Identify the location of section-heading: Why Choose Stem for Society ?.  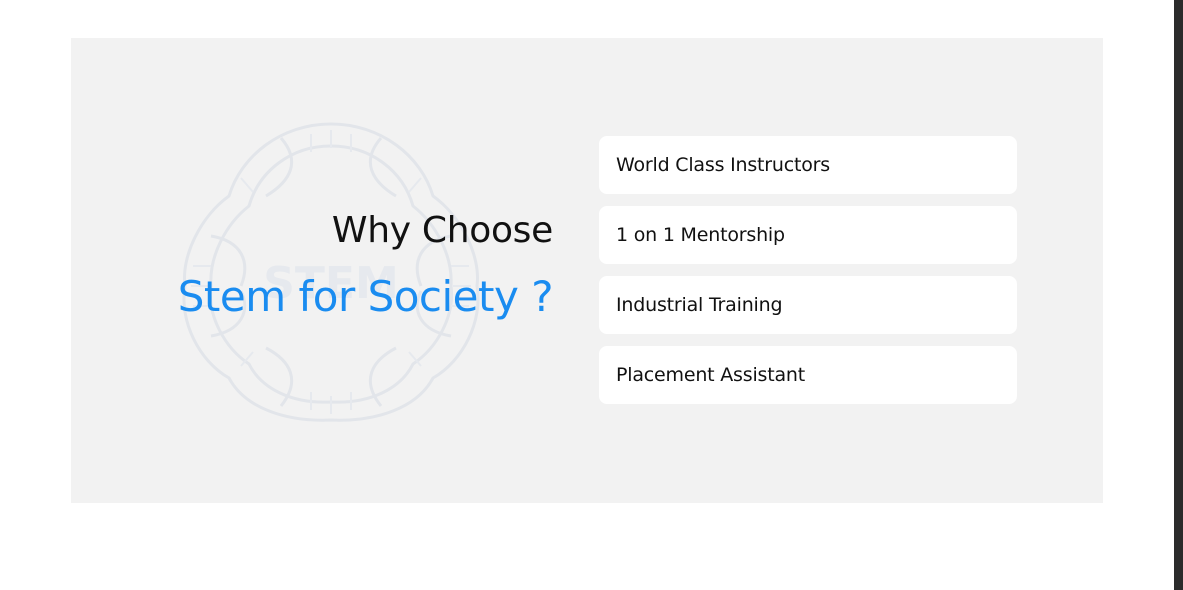
(342, 265).